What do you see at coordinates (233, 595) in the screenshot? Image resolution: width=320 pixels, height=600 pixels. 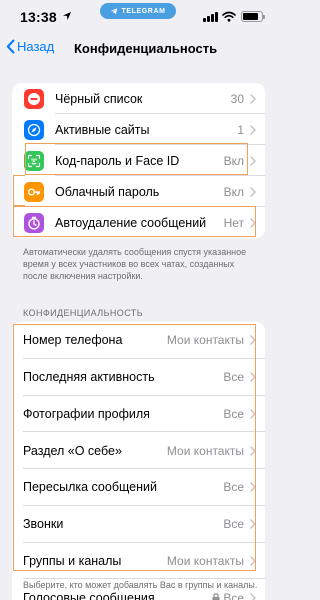 I see `row-value-text: Все` at bounding box center [233, 595].